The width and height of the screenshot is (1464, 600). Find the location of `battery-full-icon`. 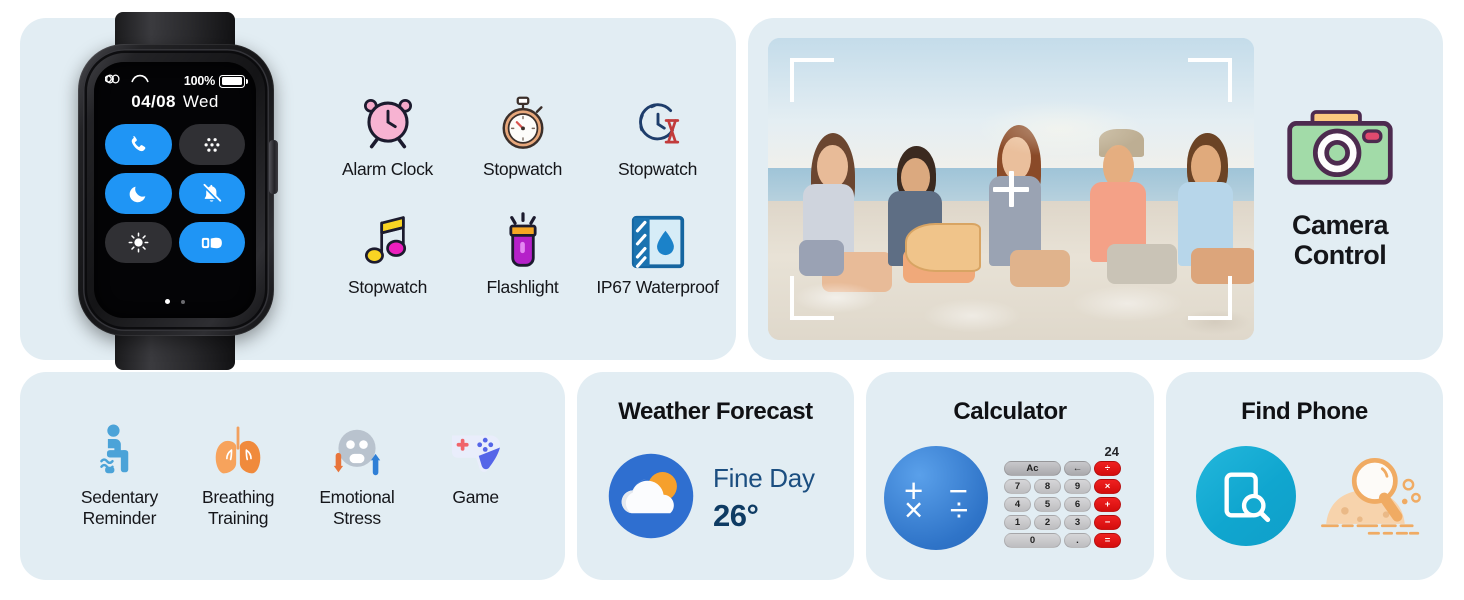

battery-full-icon is located at coordinates (233, 81).